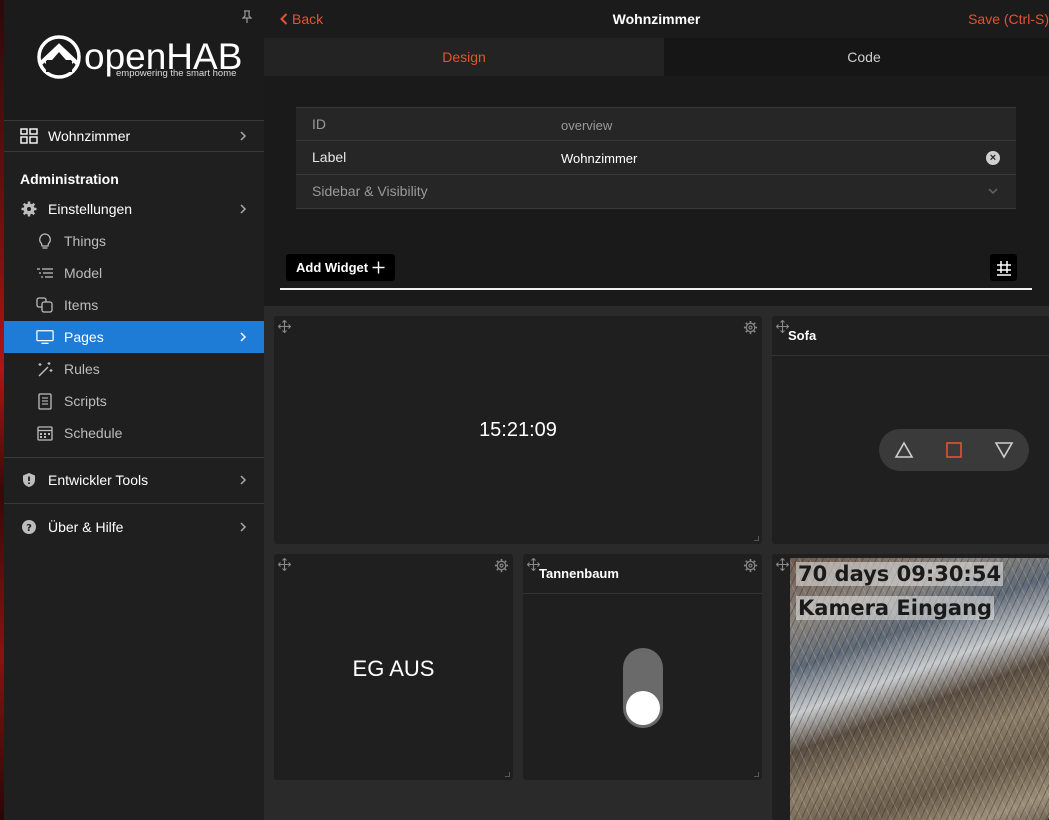  What do you see at coordinates (29, 136) in the screenshot?
I see `grid-icon` at bounding box center [29, 136].